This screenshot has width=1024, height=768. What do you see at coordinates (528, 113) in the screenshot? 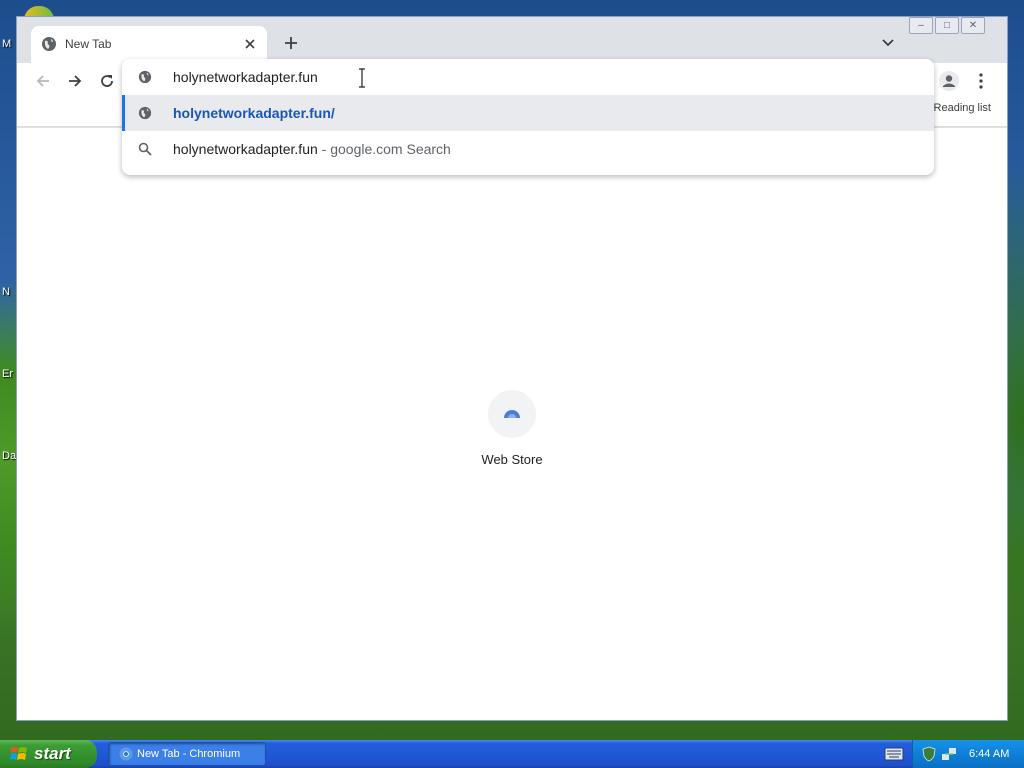
I see `suggestion-url: holynetworkadapter.fun/` at bounding box center [528, 113].